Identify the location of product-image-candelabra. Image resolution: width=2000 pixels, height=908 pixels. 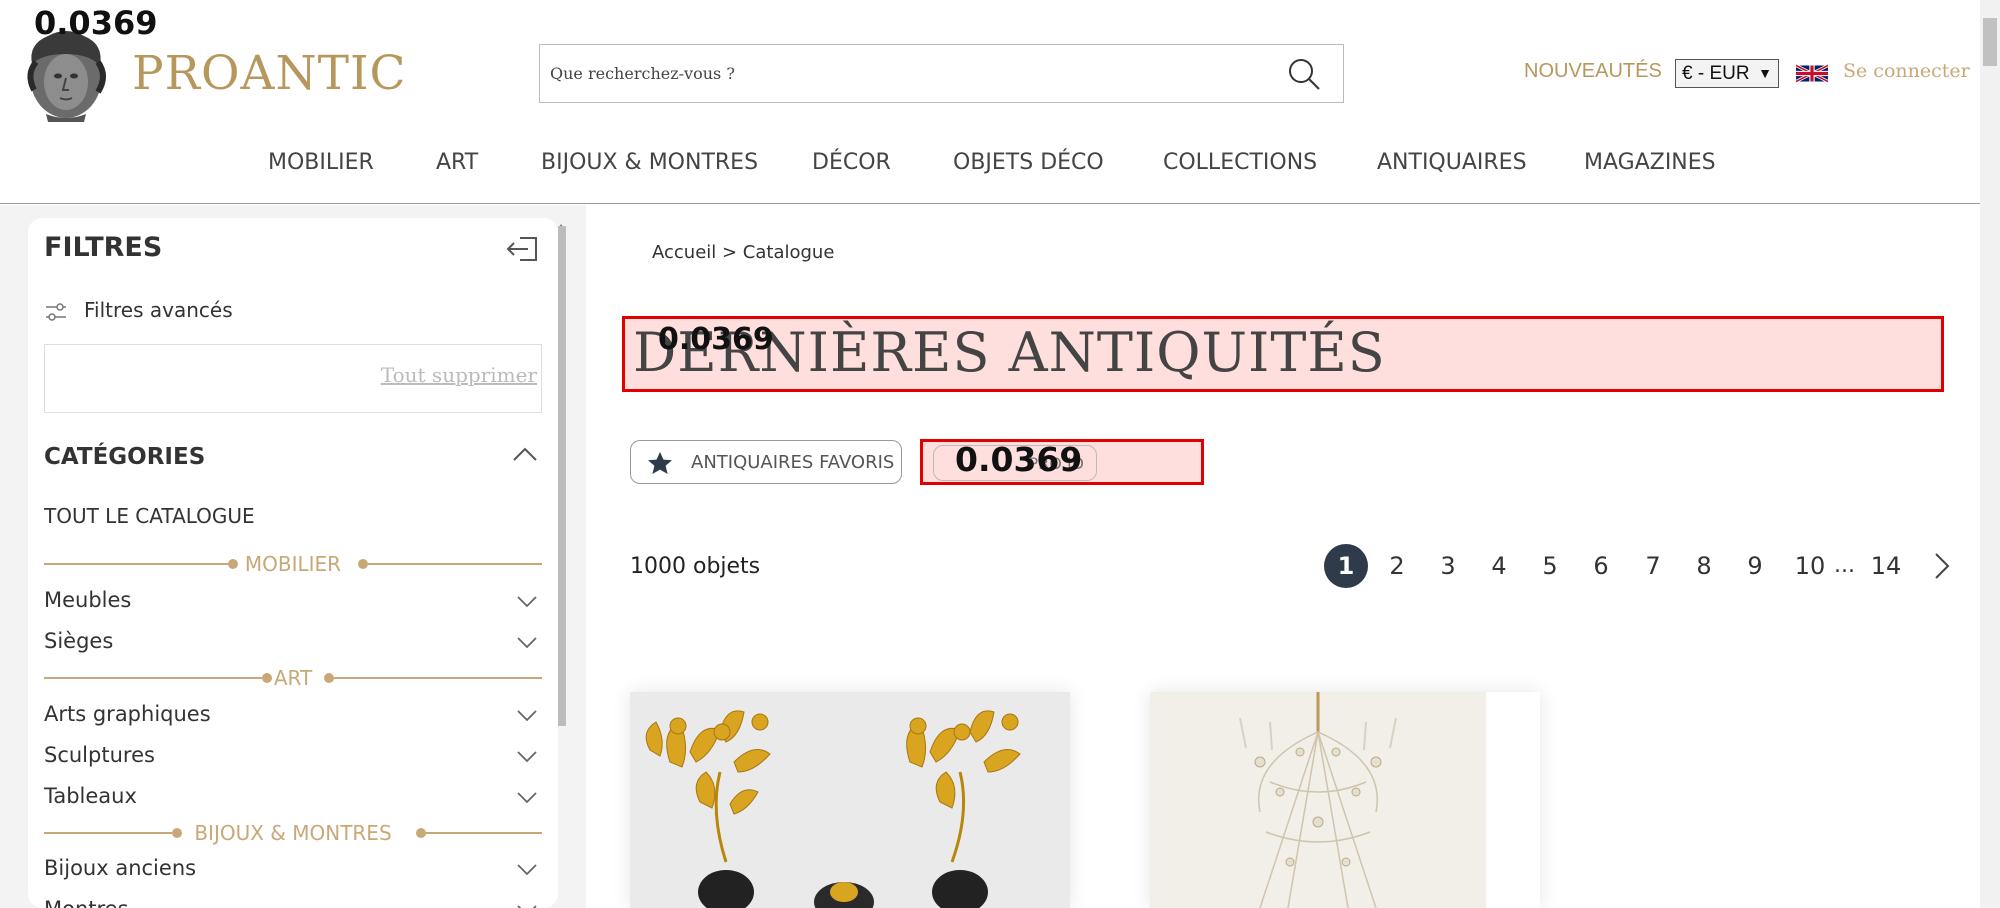
(850, 800).